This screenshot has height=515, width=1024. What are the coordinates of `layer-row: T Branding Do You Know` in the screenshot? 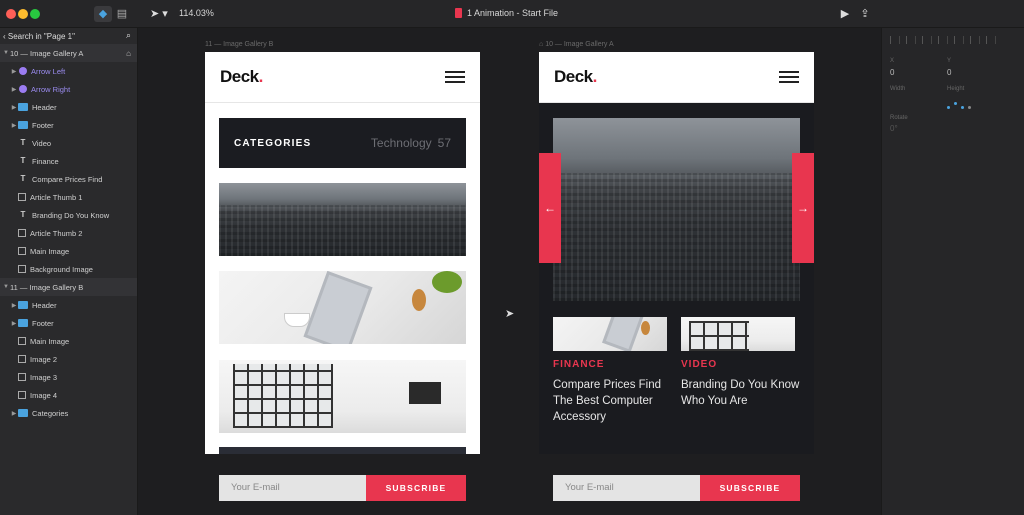 It's located at (68, 215).